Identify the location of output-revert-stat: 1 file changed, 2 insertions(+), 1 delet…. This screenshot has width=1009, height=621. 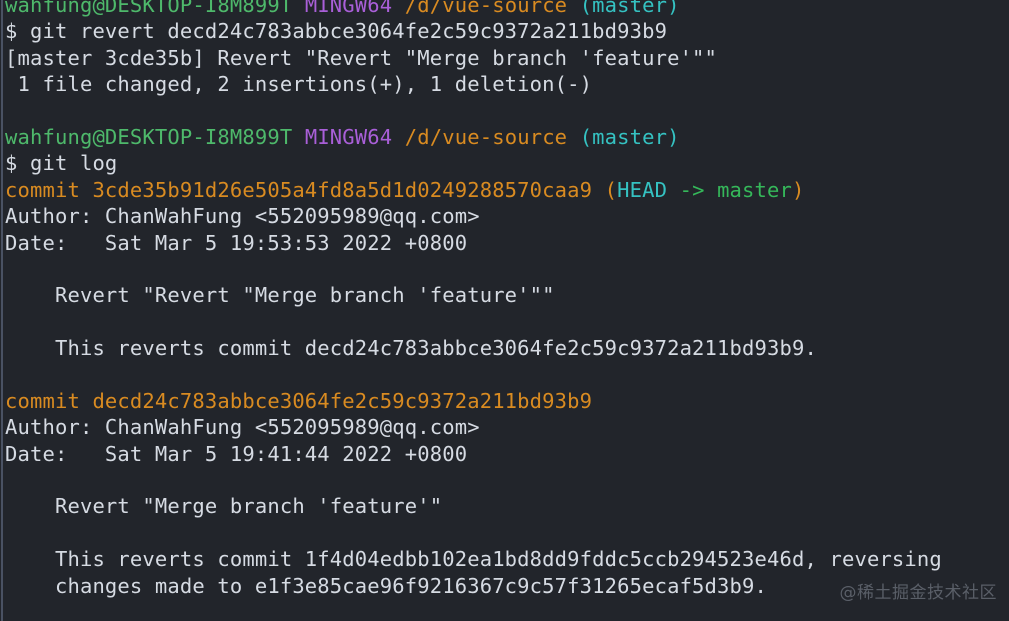
(504, 84).